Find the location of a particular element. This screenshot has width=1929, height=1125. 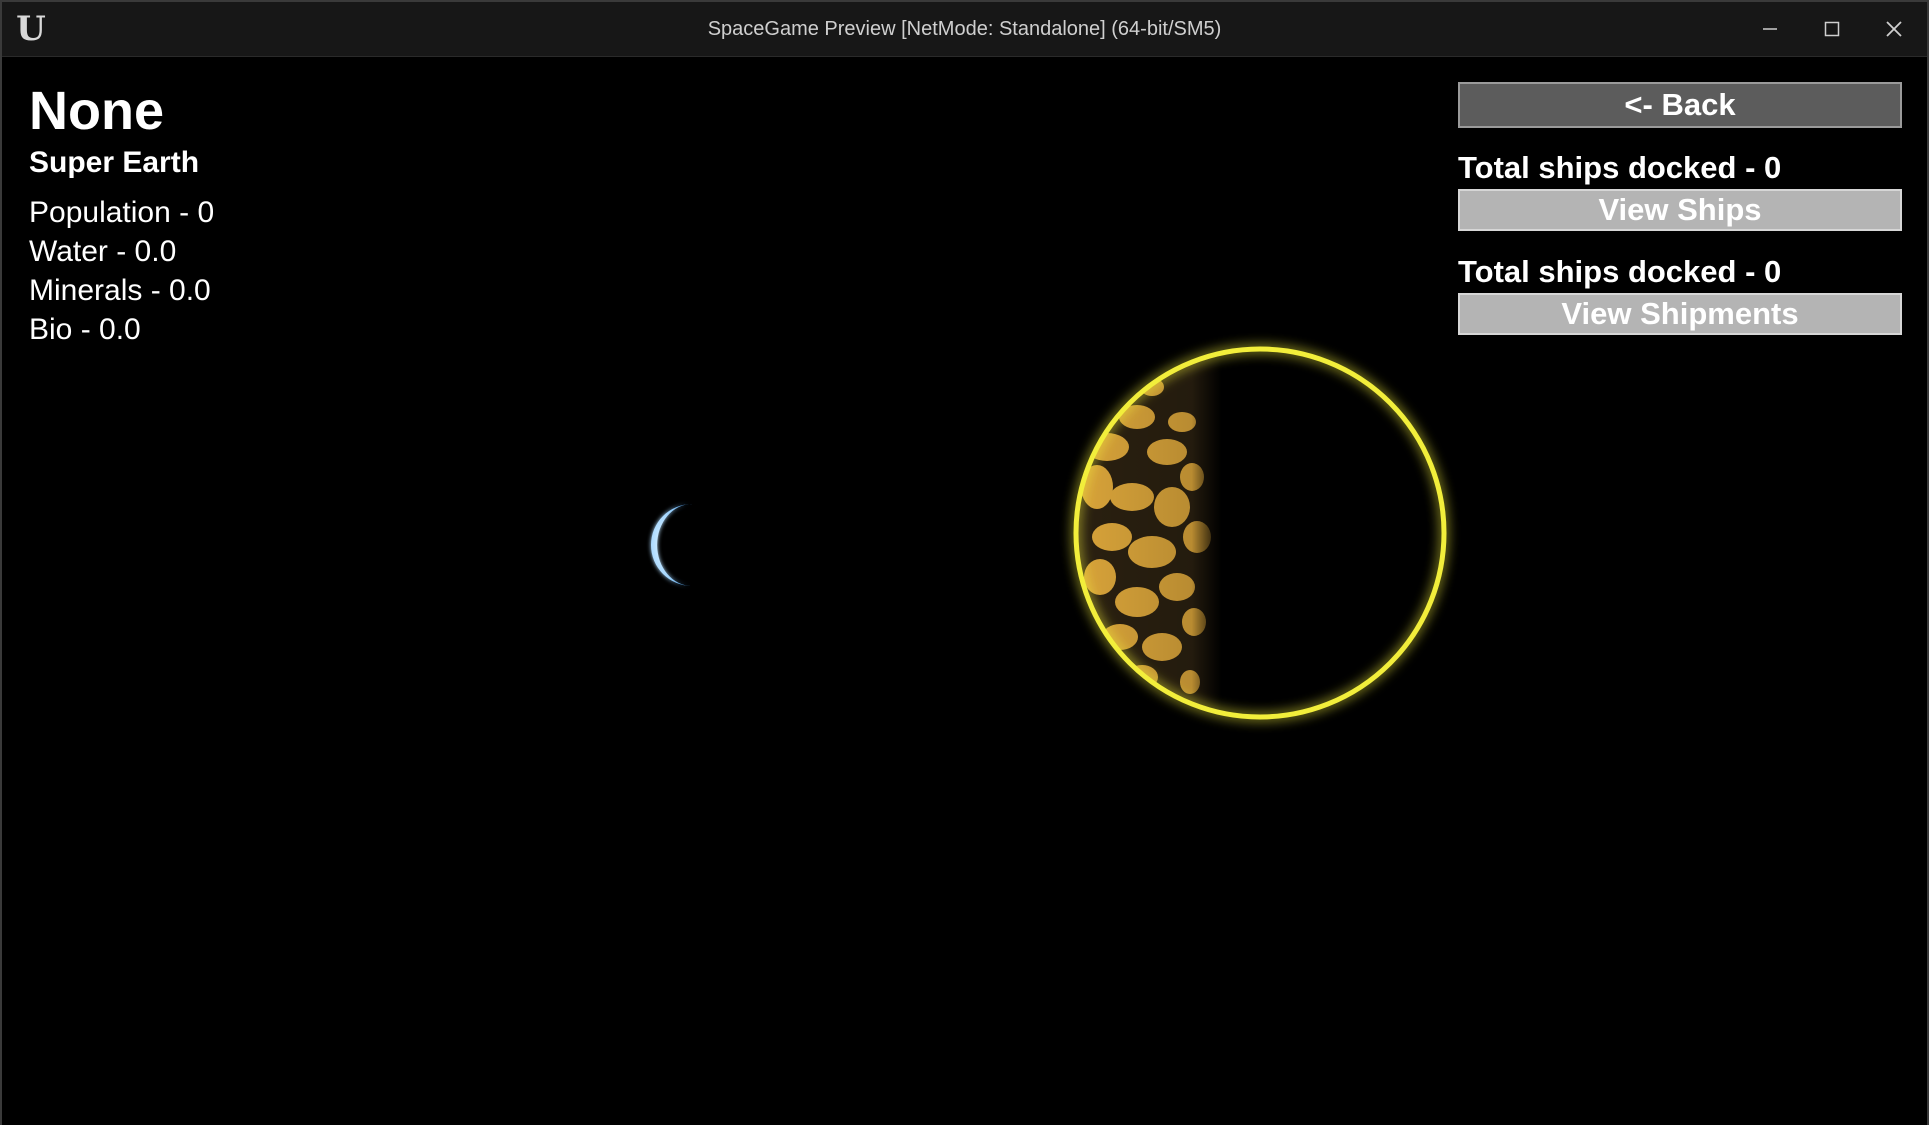

view-ships-button: View Ships is located at coordinates (1680, 210).